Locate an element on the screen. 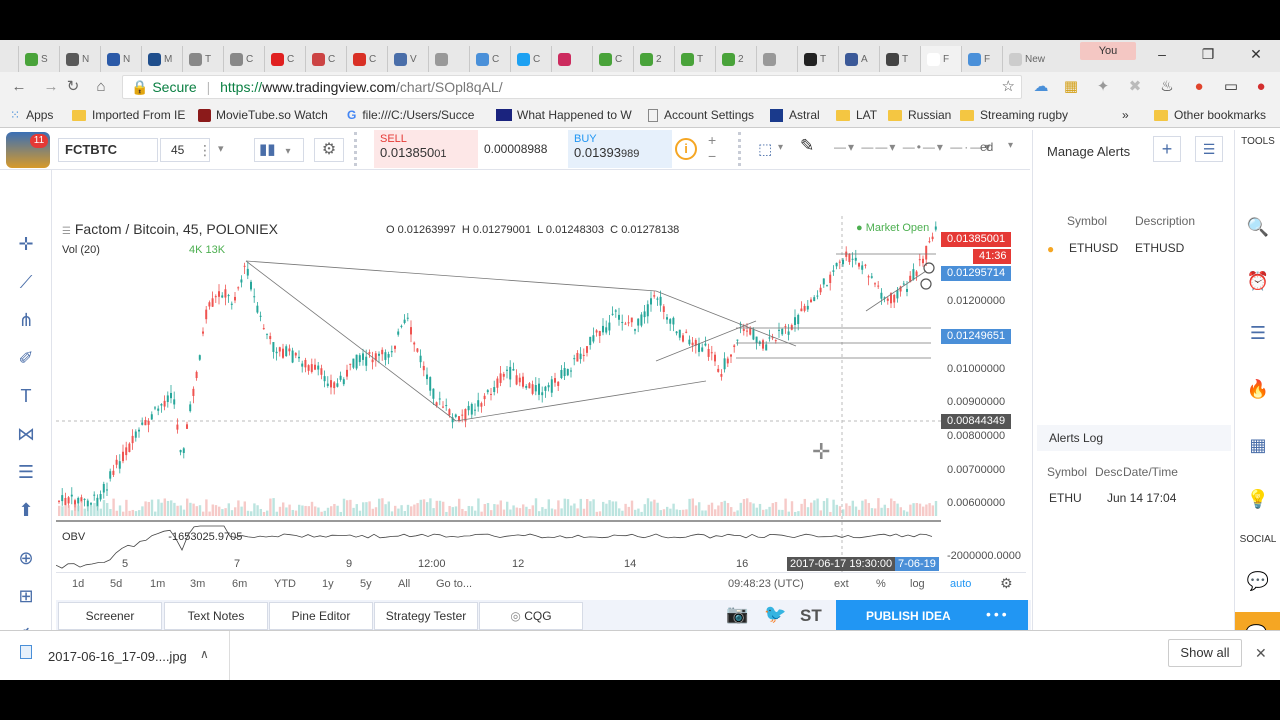 Image resolution: width=1280 pixels, height=720 pixels. strategy-tester-tab: Strategy Tester is located at coordinates (426, 616).